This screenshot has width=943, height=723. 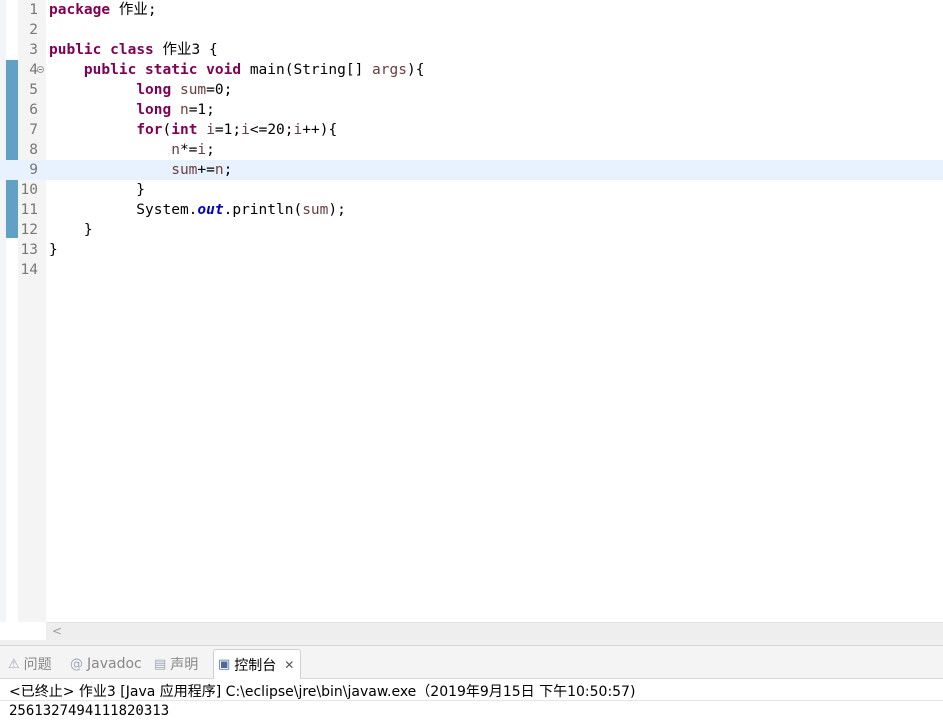 What do you see at coordinates (471, 10) in the screenshot?
I see `code-line: 1 package 作业;` at bounding box center [471, 10].